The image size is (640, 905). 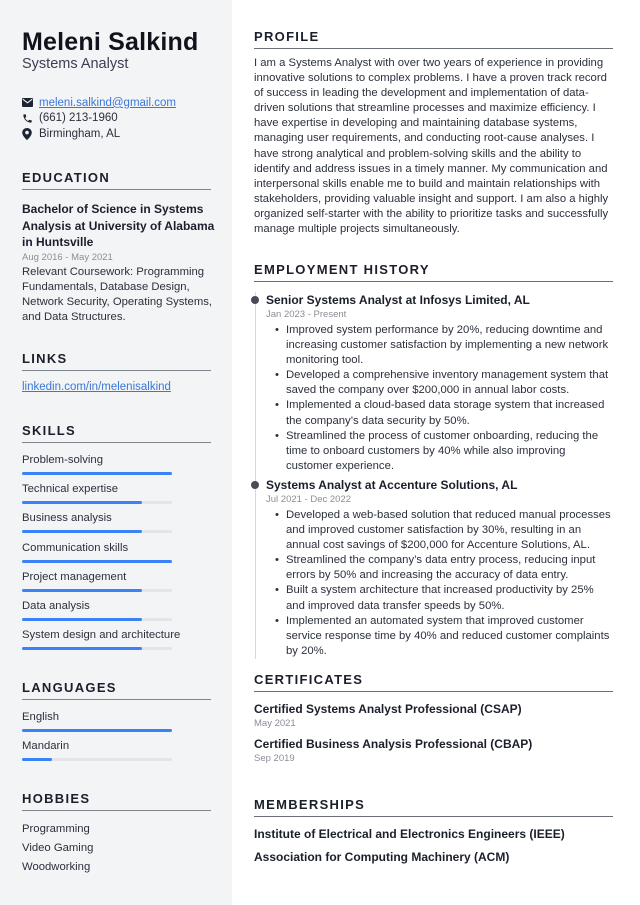 What do you see at coordinates (80, 133) in the screenshot?
I see `location: Birmingham, AL` at bounding box center [80, 133].